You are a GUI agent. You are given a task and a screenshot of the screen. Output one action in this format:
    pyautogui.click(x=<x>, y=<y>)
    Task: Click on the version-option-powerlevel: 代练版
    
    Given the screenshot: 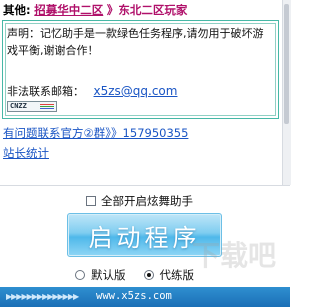 What is the action you would take?
    pyautogui.click(x=169, y=275)
    